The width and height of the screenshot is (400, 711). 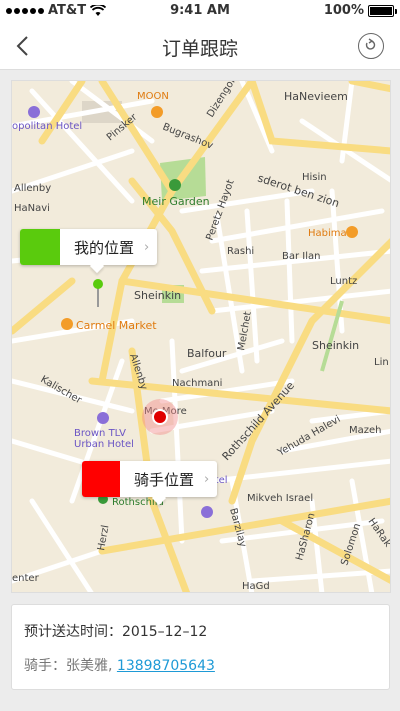 I want to click on map-label-enter: enter, so click(x=26, y=578).